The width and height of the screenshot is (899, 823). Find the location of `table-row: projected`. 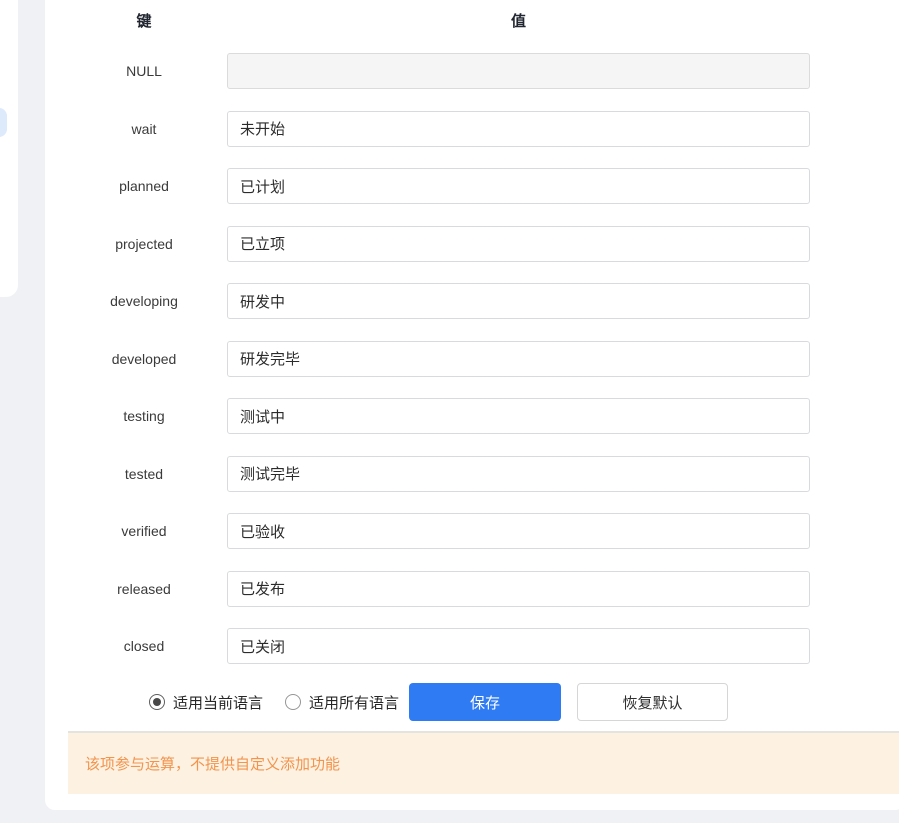

table-row: projected is located at coordinates (472, 243).